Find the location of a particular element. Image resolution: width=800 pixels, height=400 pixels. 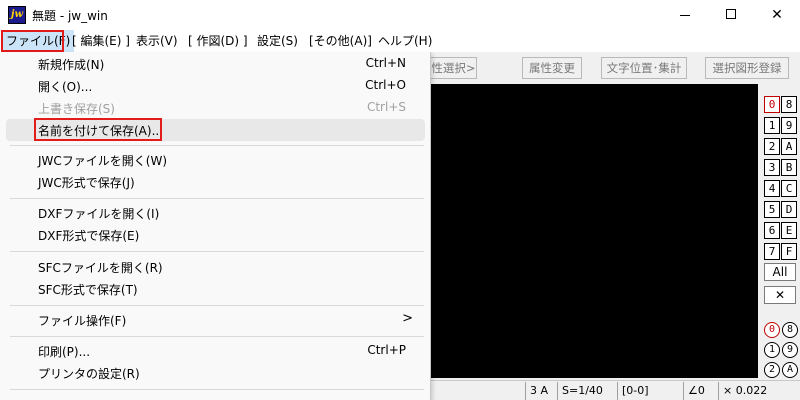

menu-item-label: プリンタの設定(R) is located at coordinates (89, 374).